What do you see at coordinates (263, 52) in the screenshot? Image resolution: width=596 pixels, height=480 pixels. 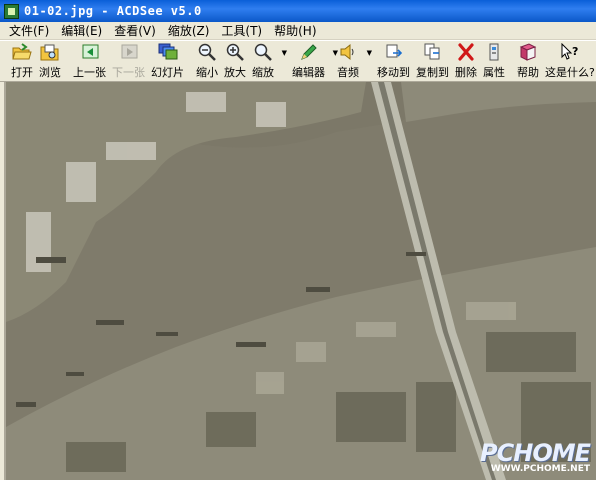 I see `zoom-icon` at bounding box center [263, 52].